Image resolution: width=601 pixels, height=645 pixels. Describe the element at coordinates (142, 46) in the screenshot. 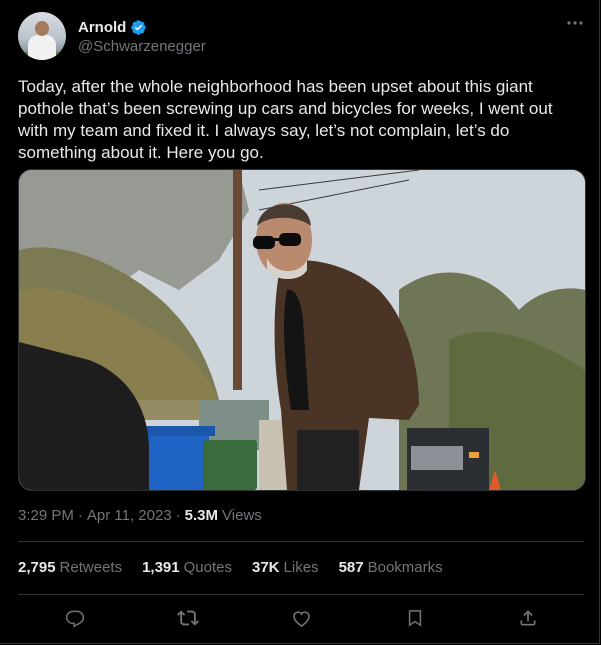

I see `author-handle: @Schwarzenegger` at that location.